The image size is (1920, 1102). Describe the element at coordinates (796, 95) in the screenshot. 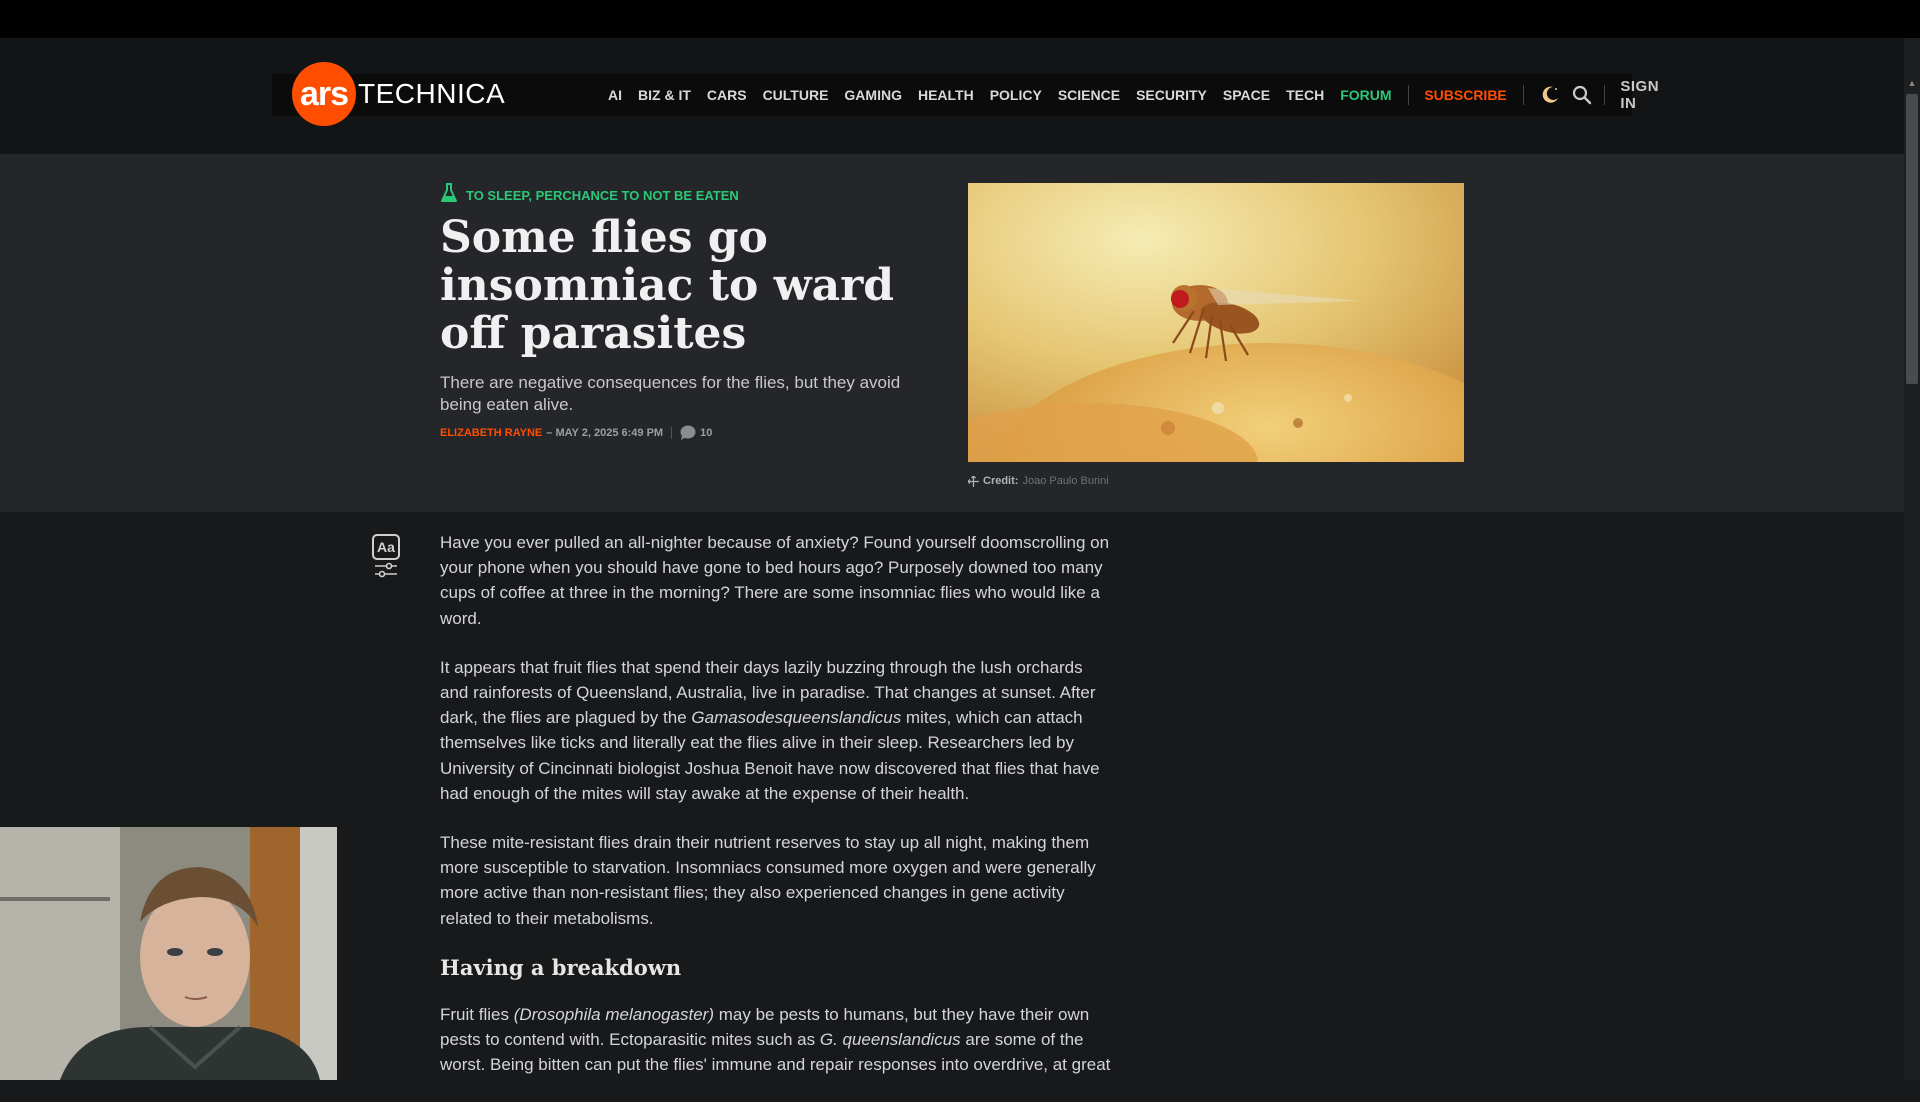

I see `nav-item-culture: CULTURE` at that location.